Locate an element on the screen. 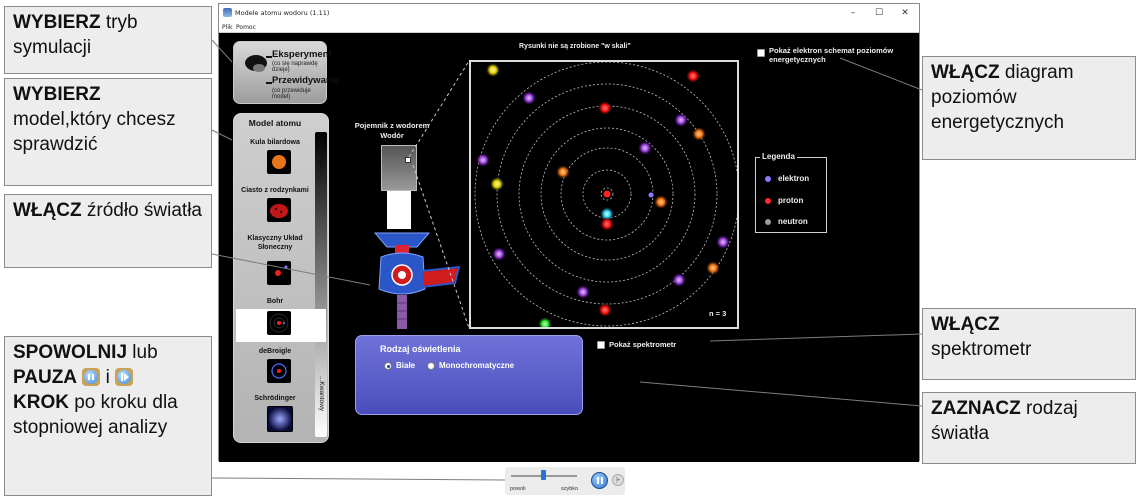 The image size is (1140, 504). white-light-radio is located at coordinates (388, 366).